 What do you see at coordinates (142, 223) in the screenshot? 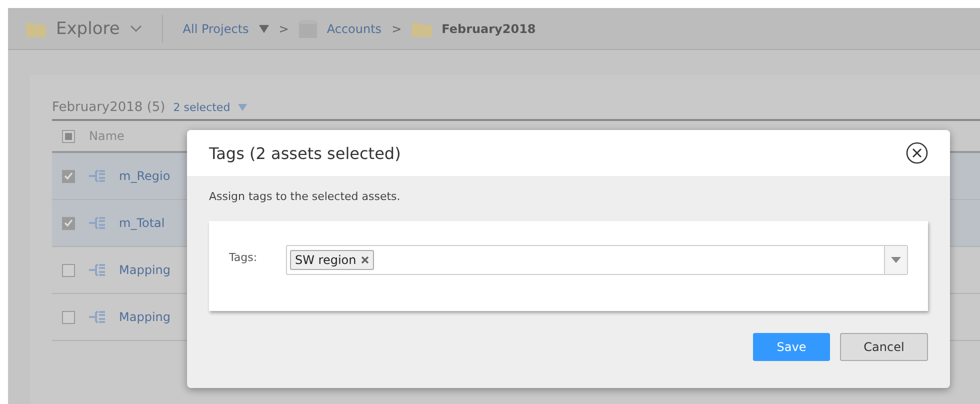
I see `asset-name-link: m_Total` at bounding box center [142, 223].